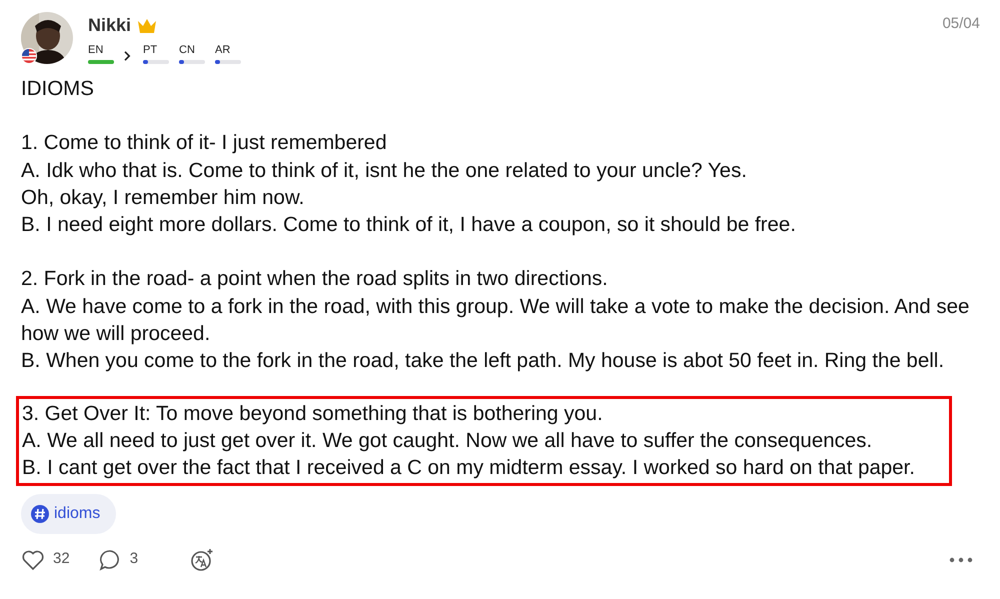 The height and width of the screenshot is (599, 1000). I want to click on translate-icon, so click(202, 560).